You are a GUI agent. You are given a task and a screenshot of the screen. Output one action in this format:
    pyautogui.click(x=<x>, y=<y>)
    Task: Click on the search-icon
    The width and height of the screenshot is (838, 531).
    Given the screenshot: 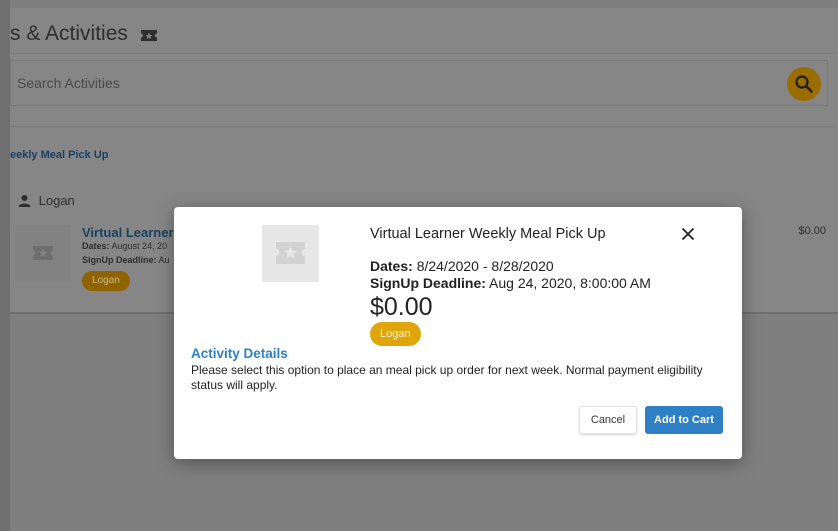 What is the action you would take?
    pyautogui.click(x=804, y=84)
    